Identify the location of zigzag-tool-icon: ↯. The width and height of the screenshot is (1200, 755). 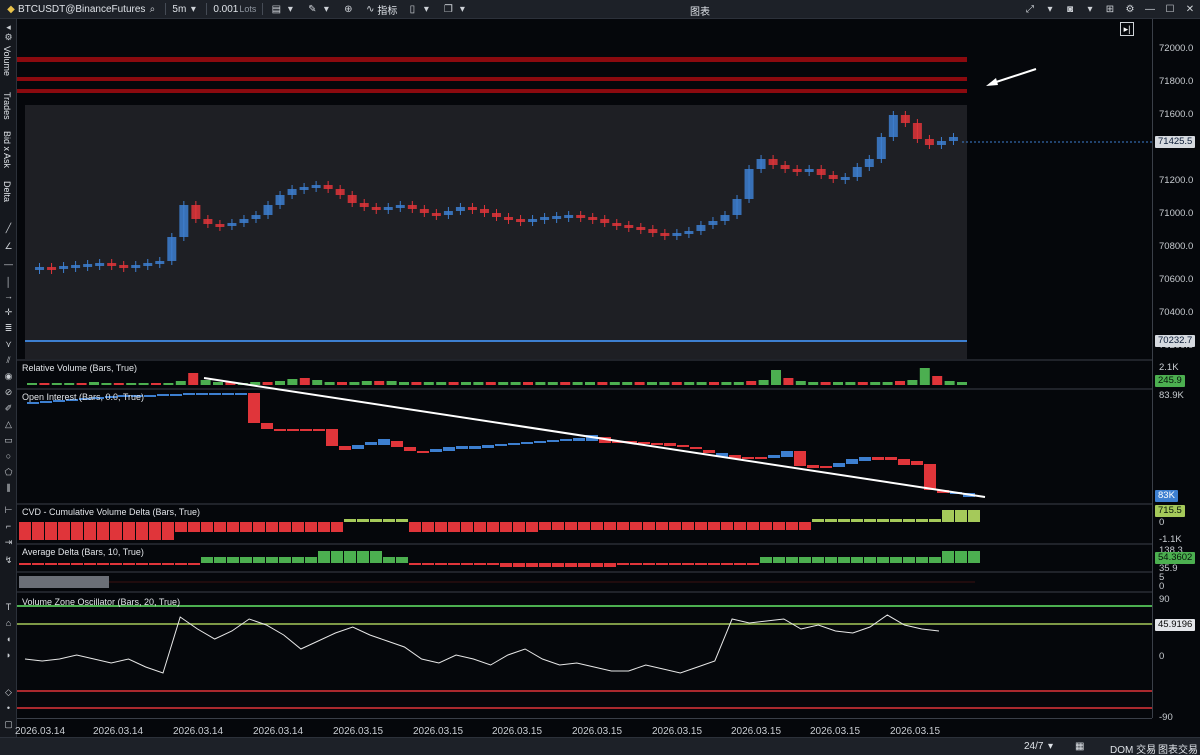
(8, 560).